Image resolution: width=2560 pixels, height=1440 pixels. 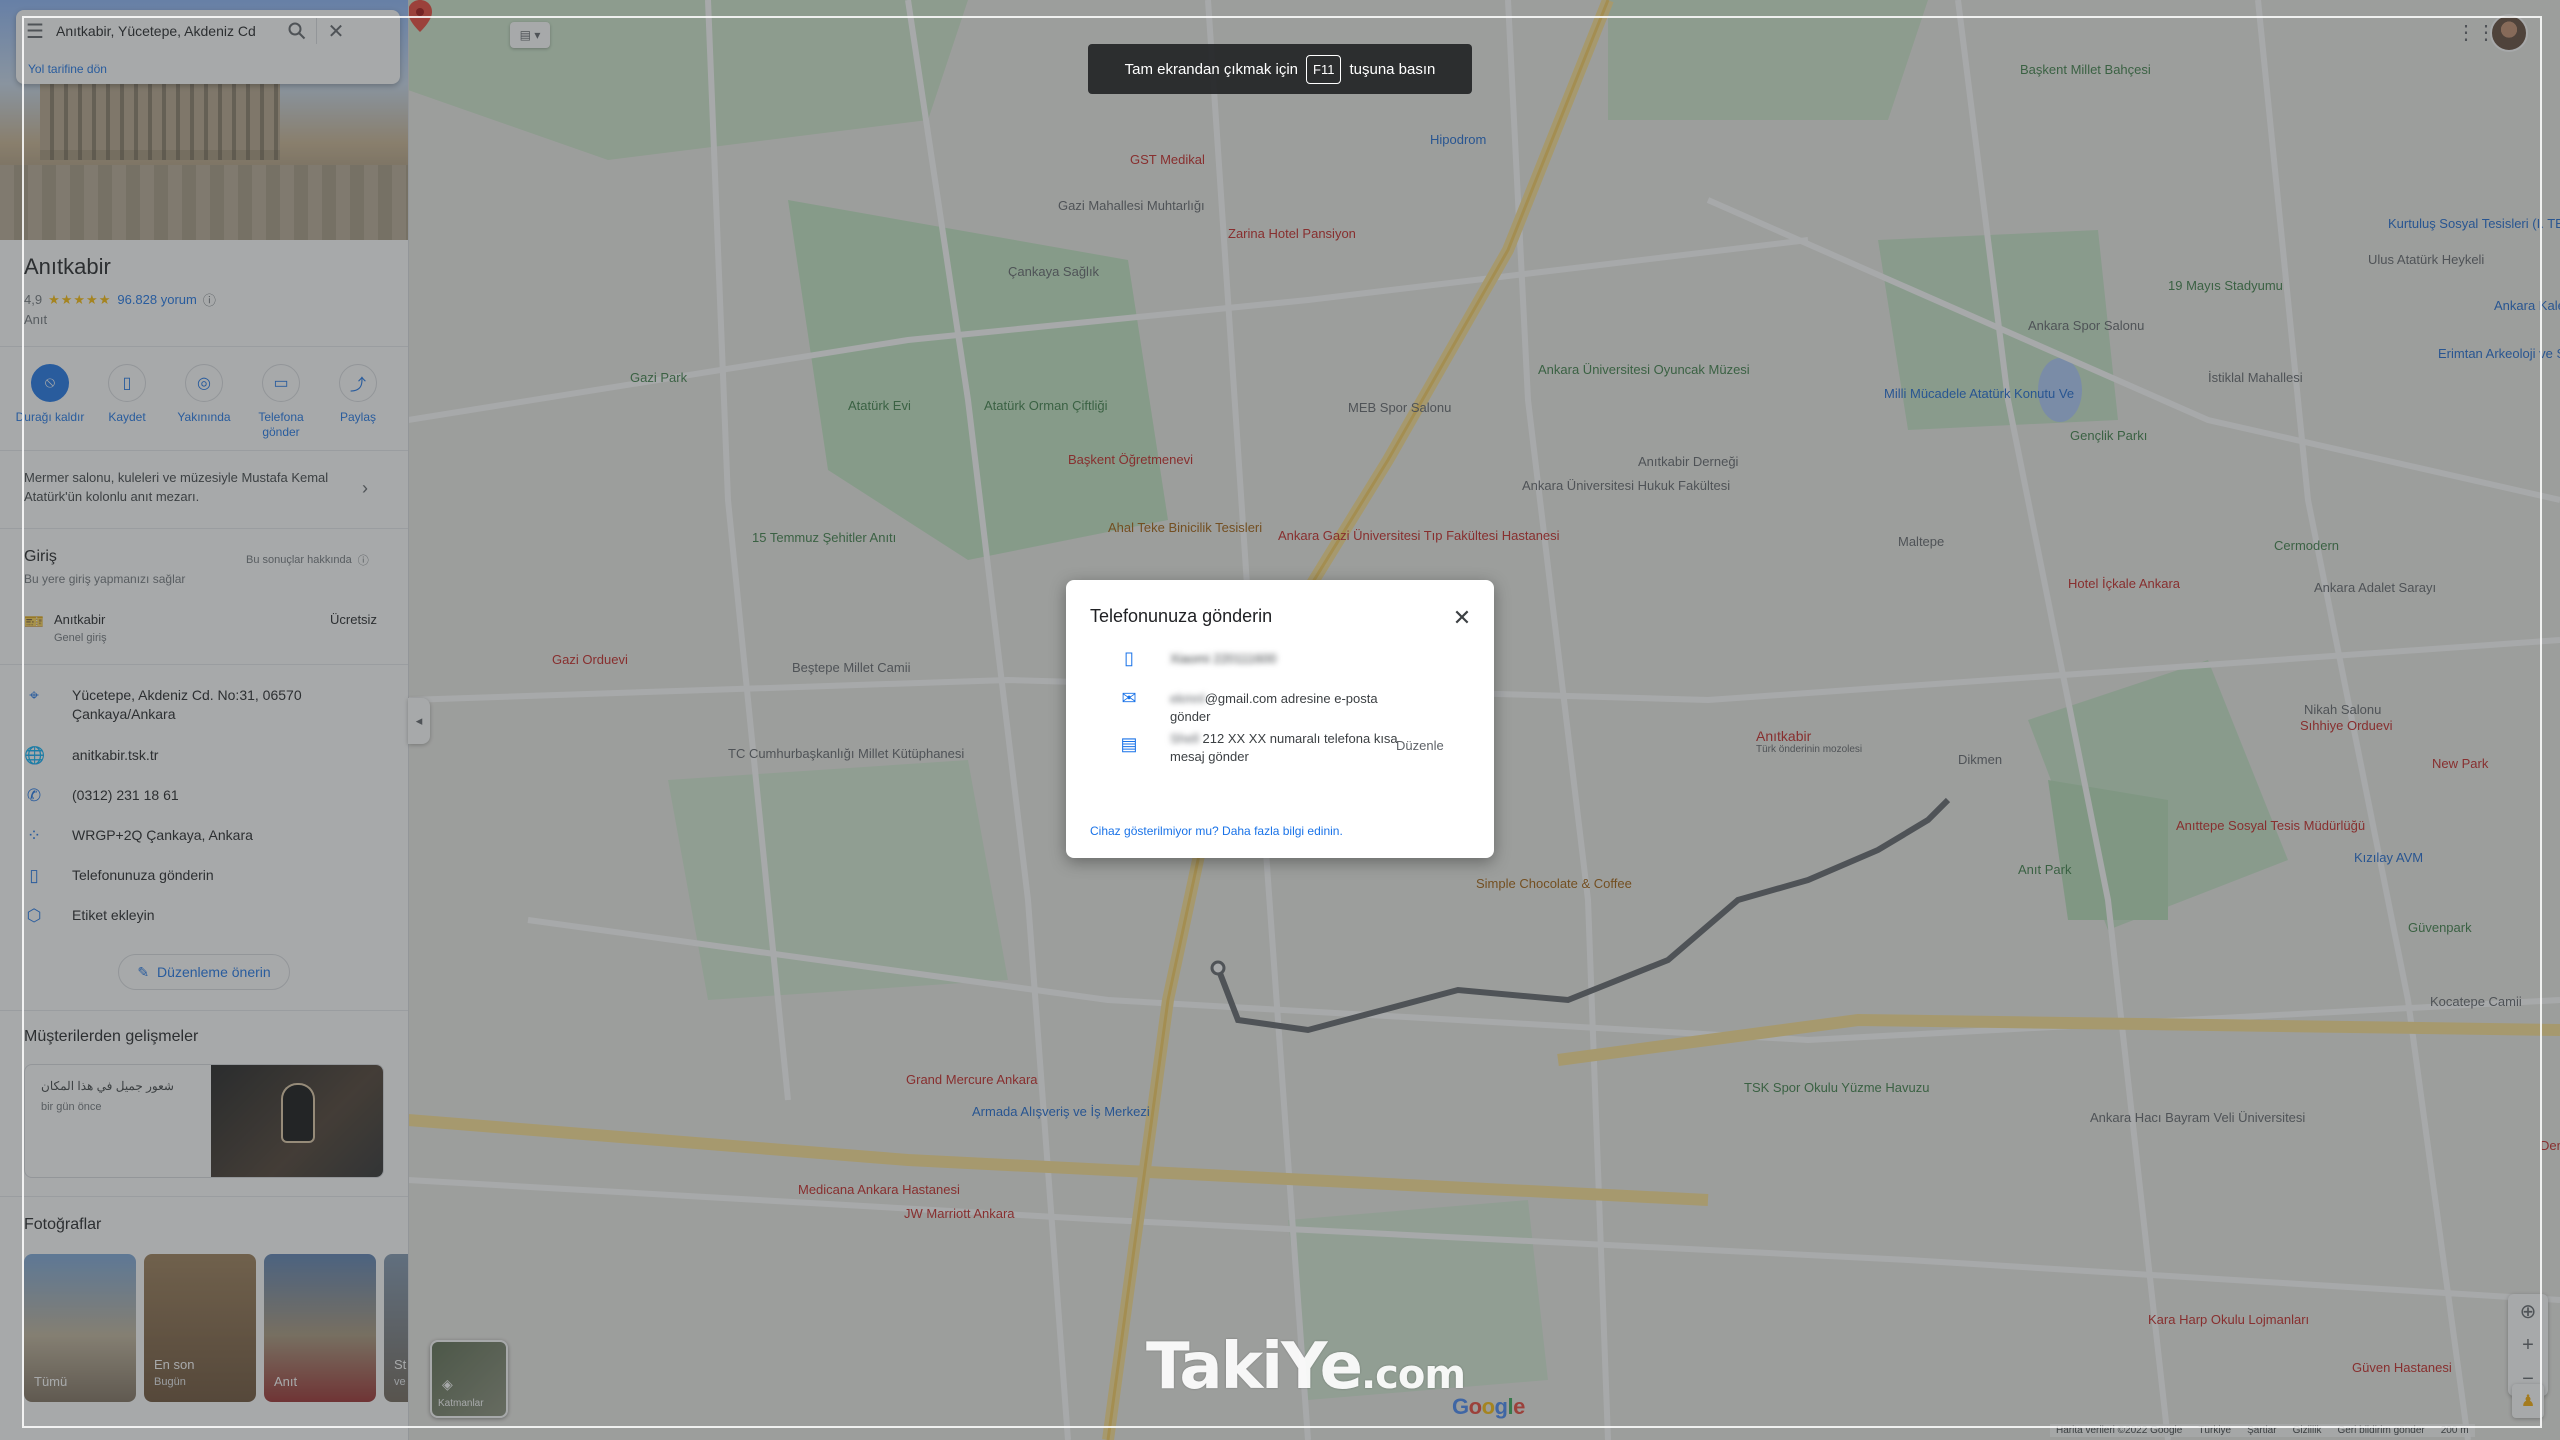 What do you see at coordinates (2255, 377) in the screenshot?
I see `map-label: İstiklal Mahallesi` at bounding box center [2255, 377].